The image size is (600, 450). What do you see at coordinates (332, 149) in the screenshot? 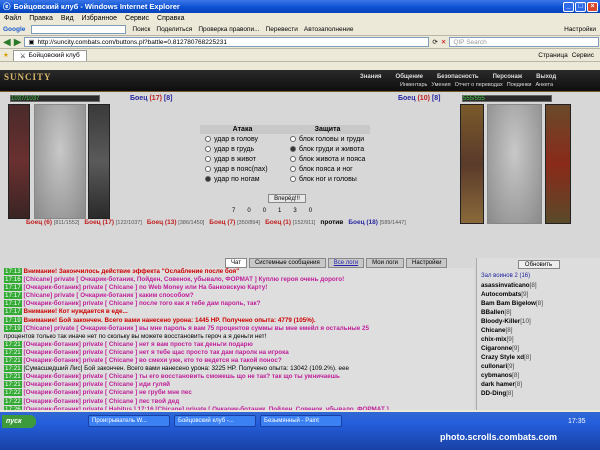
I see `defense-label: блок груди и живота` at bounding box center [332, 149].